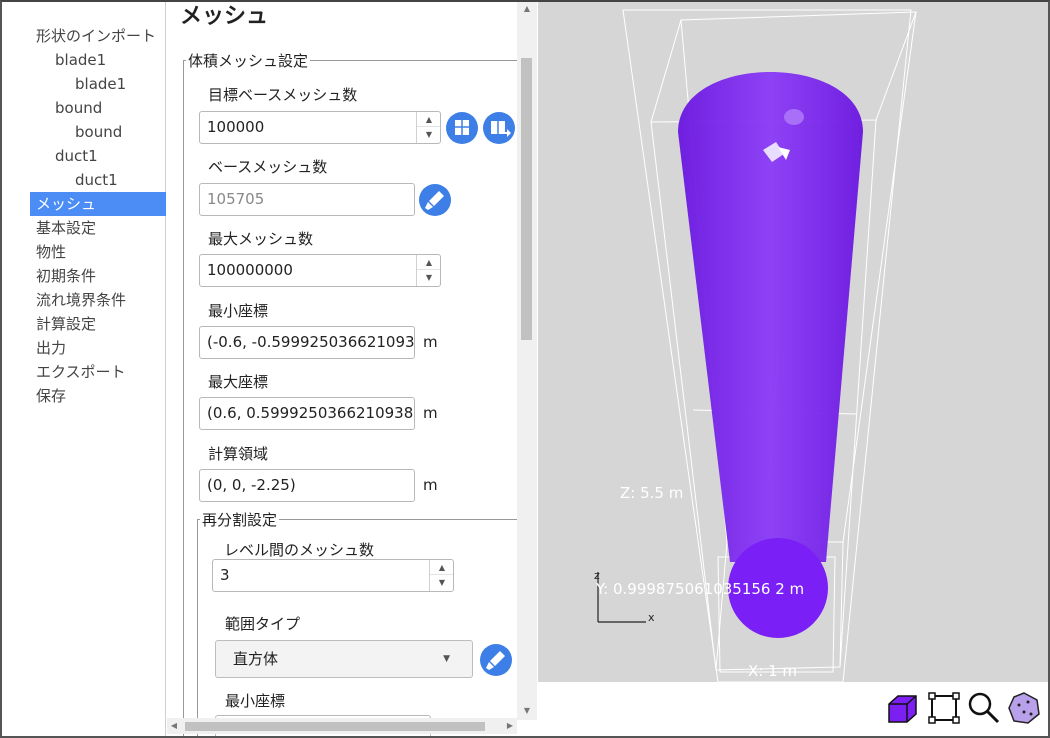 The width and height of the screenshot is (1050, 738). What do you see at coordinates (984, 708) in the screenshot?
I see `zoom-icon` at bounding box center [984, 708].